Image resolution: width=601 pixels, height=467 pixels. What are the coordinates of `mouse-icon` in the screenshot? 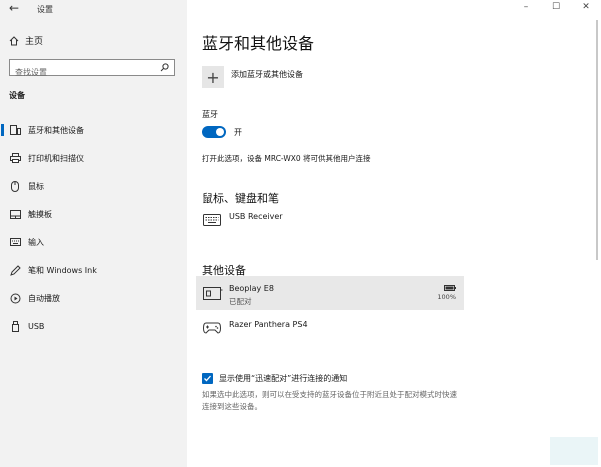 It's located at (15, 186).